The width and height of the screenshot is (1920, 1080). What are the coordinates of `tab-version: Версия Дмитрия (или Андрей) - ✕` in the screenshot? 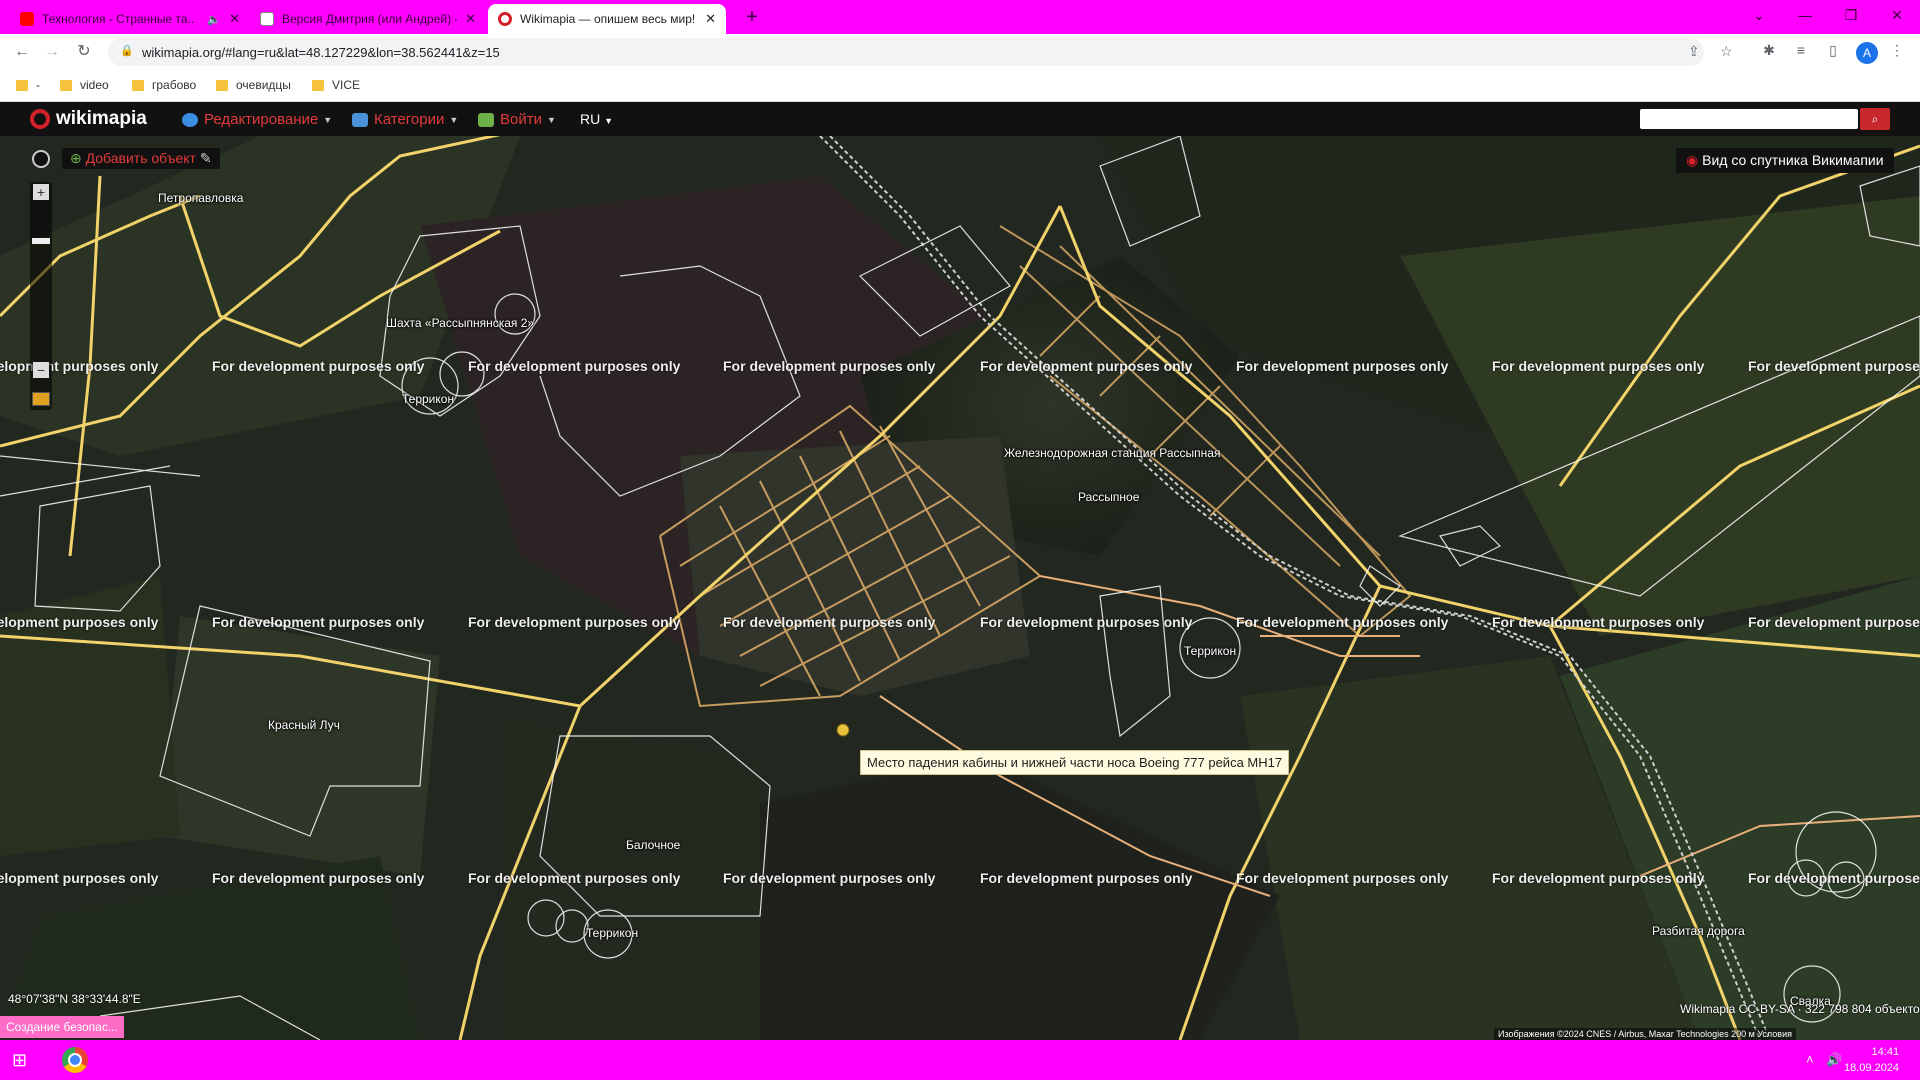 It's located at (368, 19).